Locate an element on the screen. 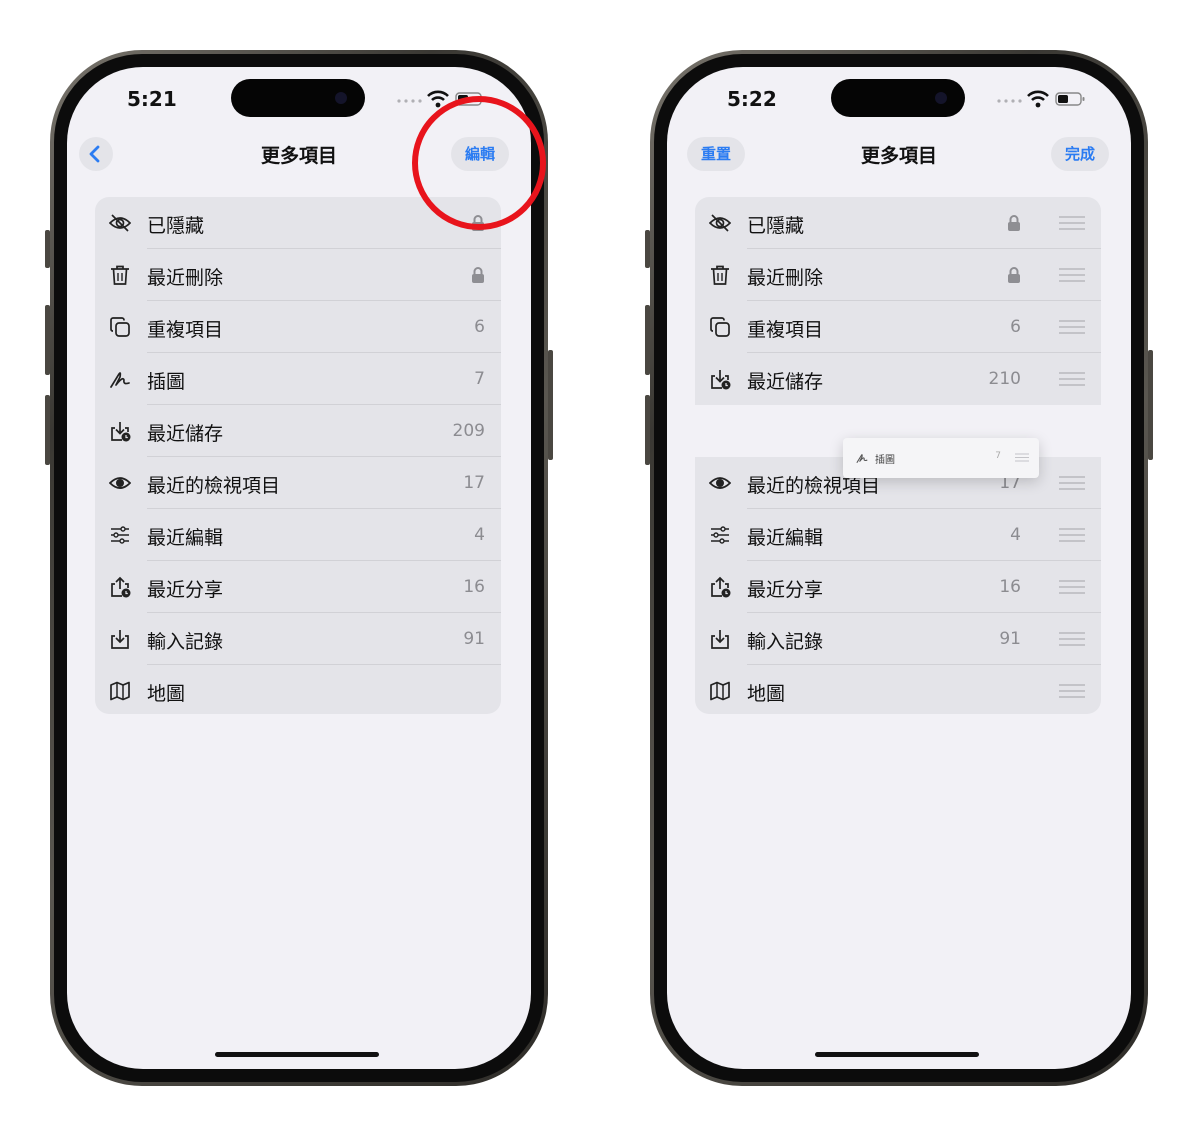 The width and height of the screenshot is (1200, 1134). status-time: 5:22 is located at coordinates (752, 99).